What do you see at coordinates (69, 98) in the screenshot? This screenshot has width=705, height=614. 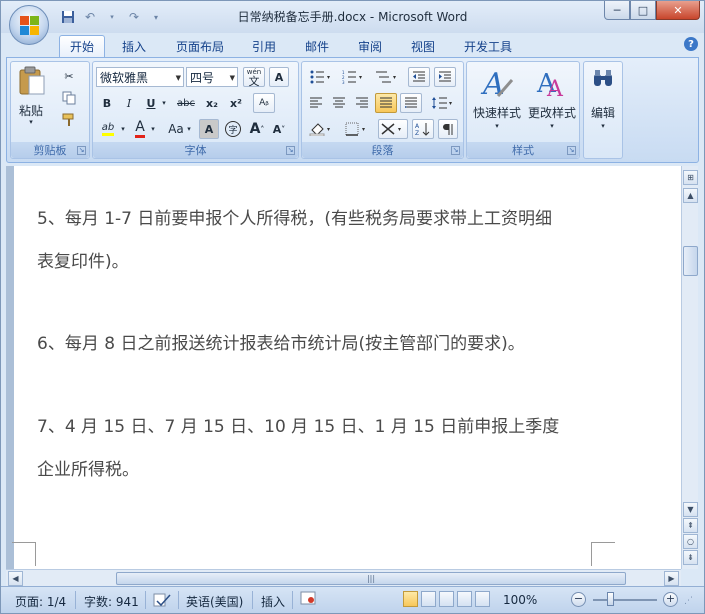 I see `copy-icon` at bounding box center [69, 98].